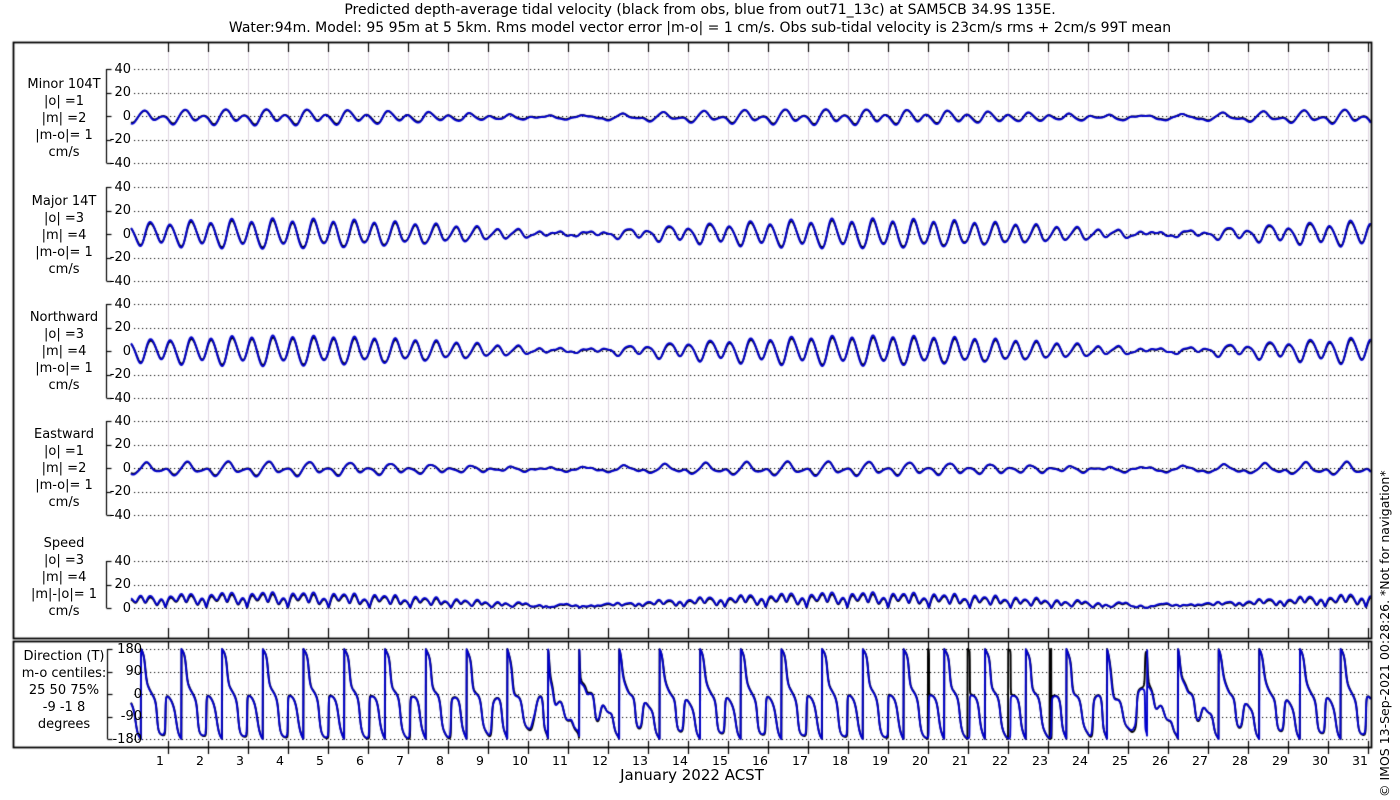  What do you see at coordinates (920, 760) in the screenshot?
I see `x-tick-label-day: 20` at bounding box center [920, 760].